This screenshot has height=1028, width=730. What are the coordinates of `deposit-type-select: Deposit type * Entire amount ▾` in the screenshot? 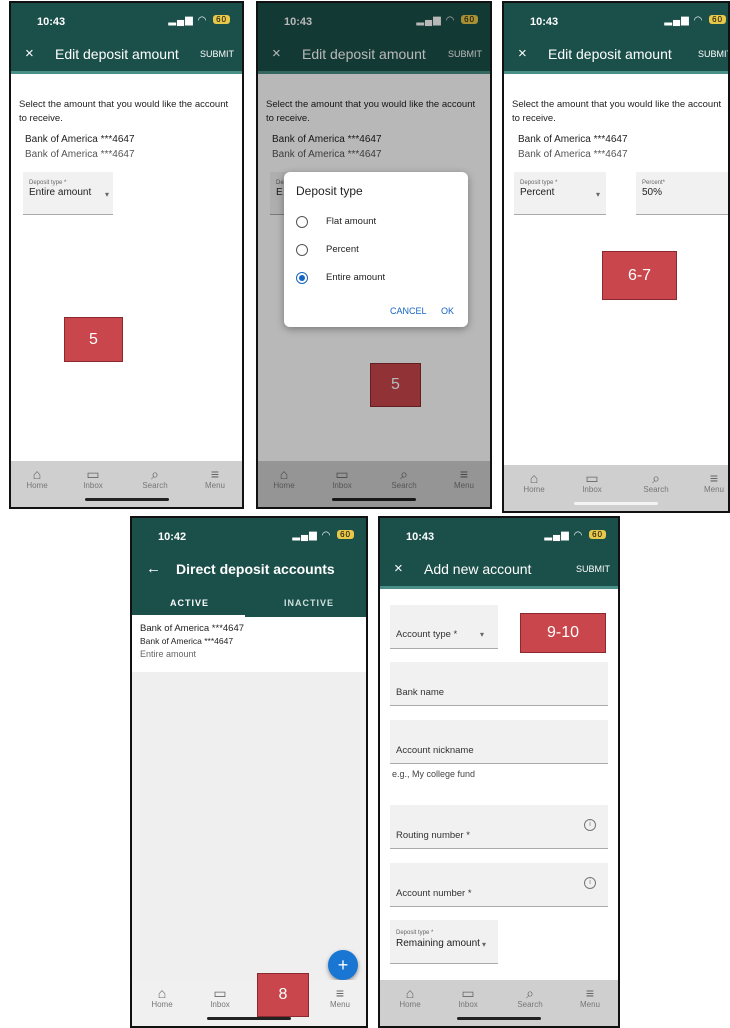 It's located at (68, 193).